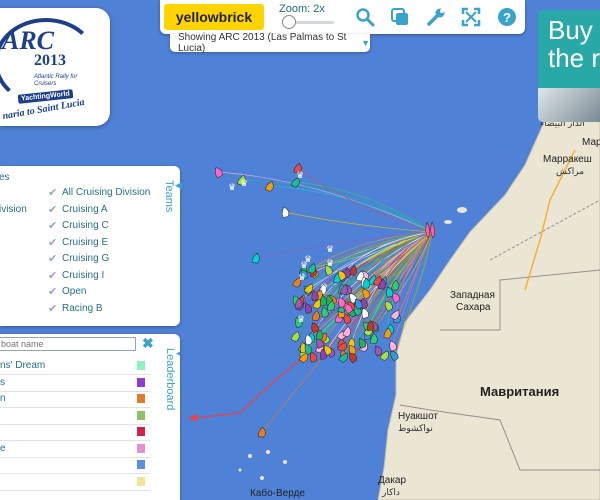 This screenshot has height=500, width=600. I want to click on advert-text: Buy the r, so click(574, 44).